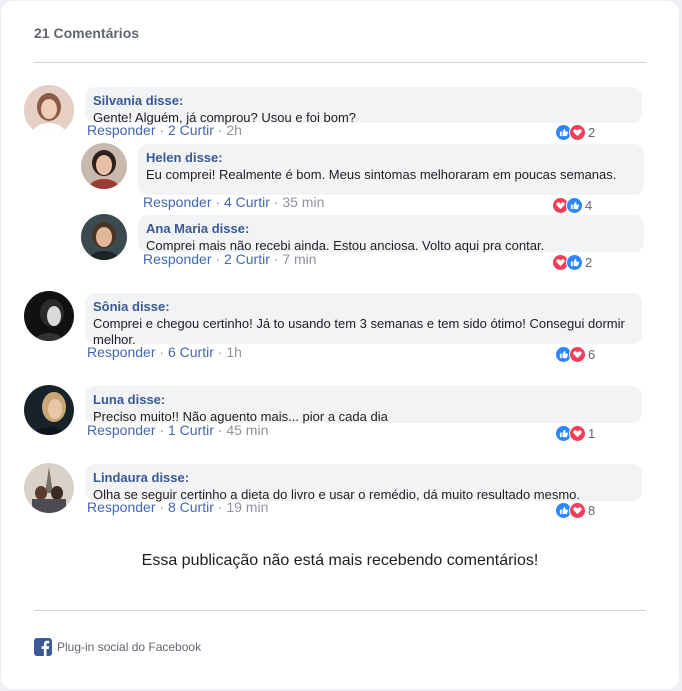  What do you see at coordinates (247, 507) in the screenshot?
I see `comment-time: 19 min` at bounding box center [247, 507].